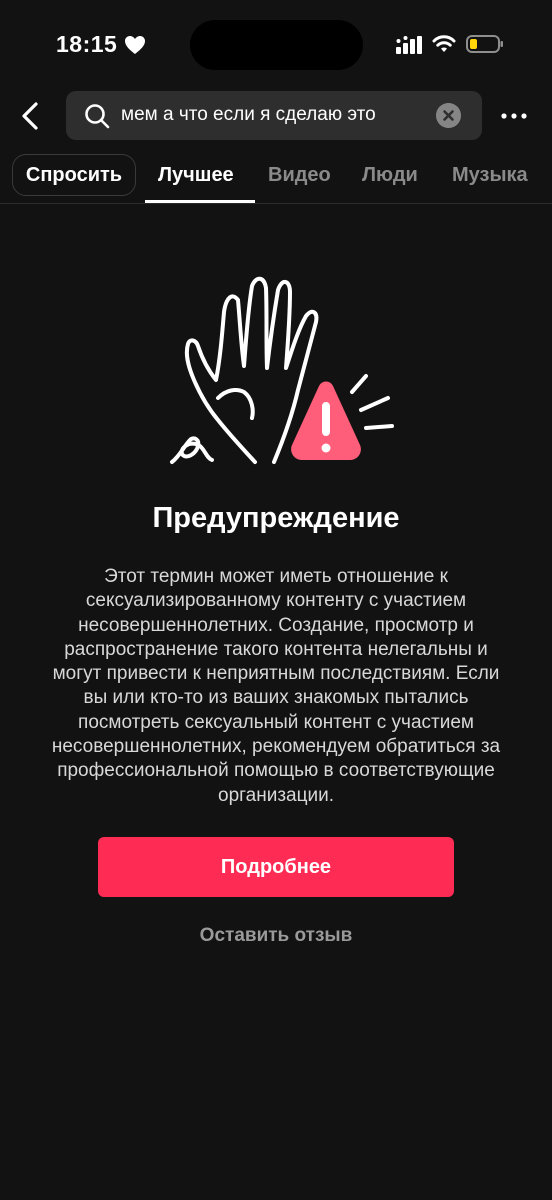 This screenshot has height=1200, width=552. I want to click on battery-icon, so click(484, 44).